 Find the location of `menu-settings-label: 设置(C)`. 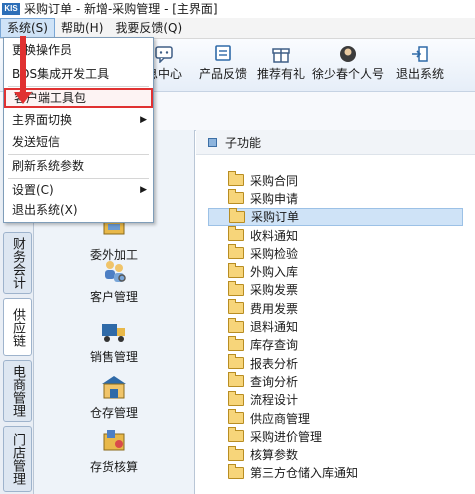

menu-settings-label: 设置(C) is located at coordinates (33, 190).